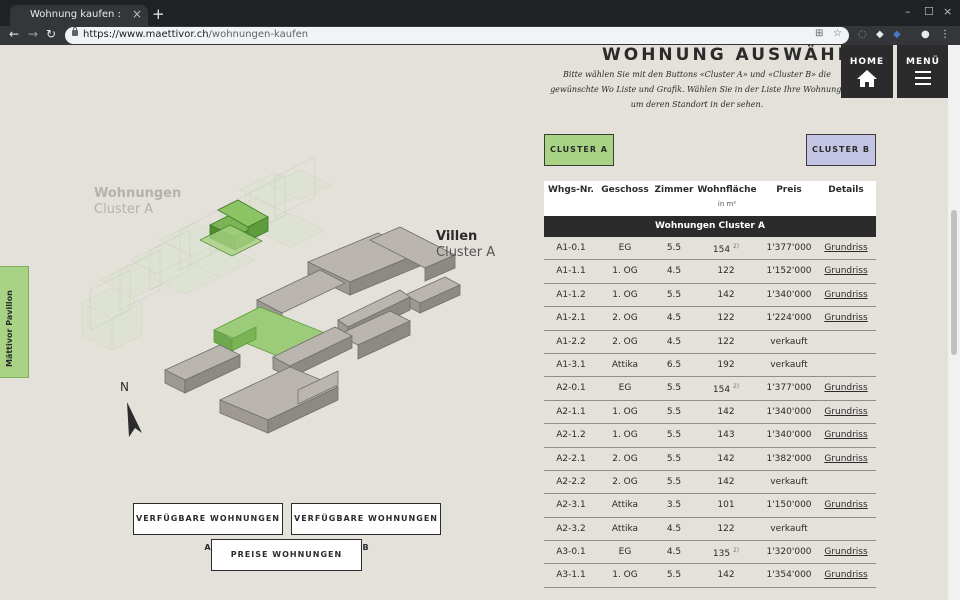 The width and height of the screenshot is (960, 600). I want to click on side-tab-pavillon: Mättivor Pavillon, so click(14, 322).